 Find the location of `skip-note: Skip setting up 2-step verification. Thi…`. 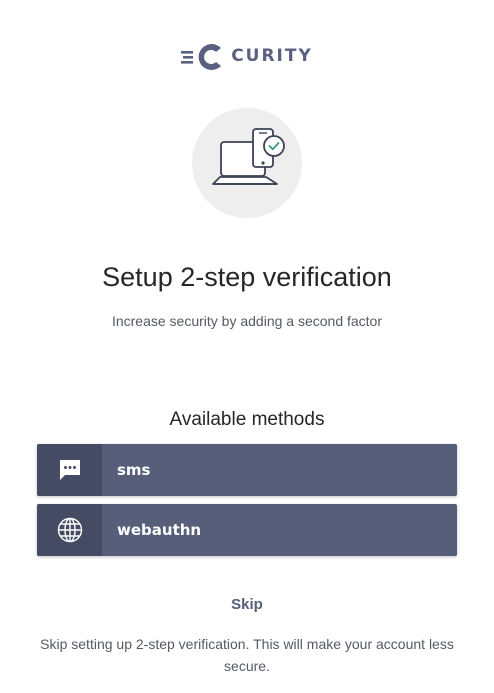

skip-note: Skip setting up 2-step verification. Thi… is located at coordinates (247, 655).